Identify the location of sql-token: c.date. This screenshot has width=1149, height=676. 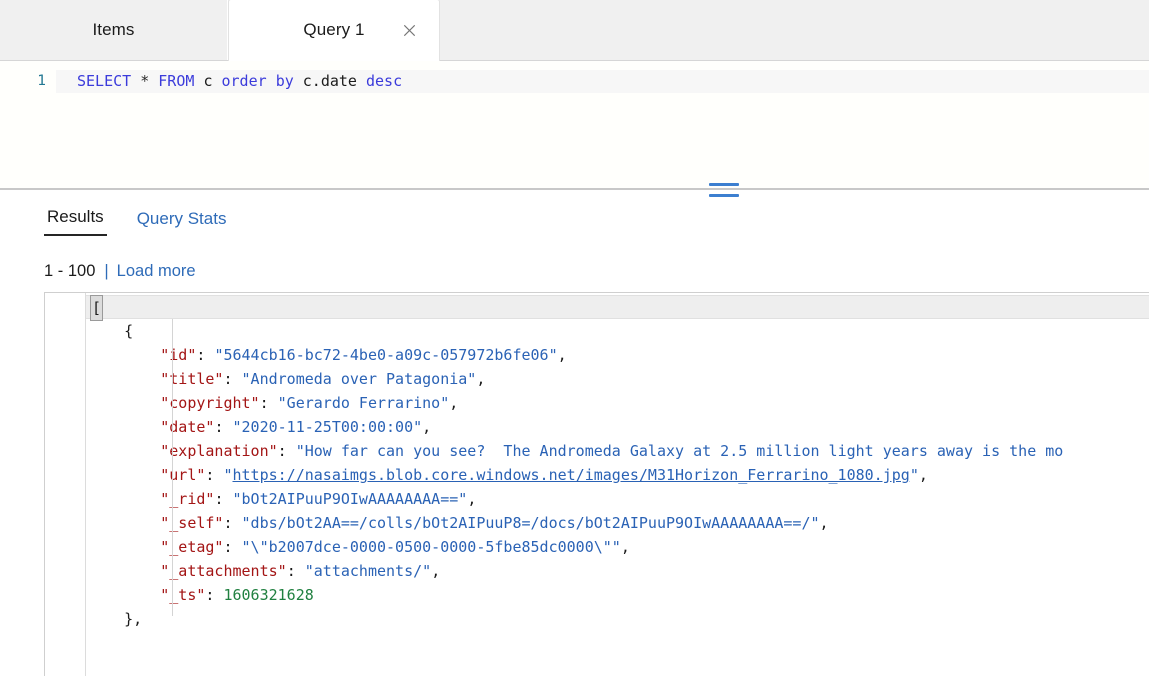
(329, 81).